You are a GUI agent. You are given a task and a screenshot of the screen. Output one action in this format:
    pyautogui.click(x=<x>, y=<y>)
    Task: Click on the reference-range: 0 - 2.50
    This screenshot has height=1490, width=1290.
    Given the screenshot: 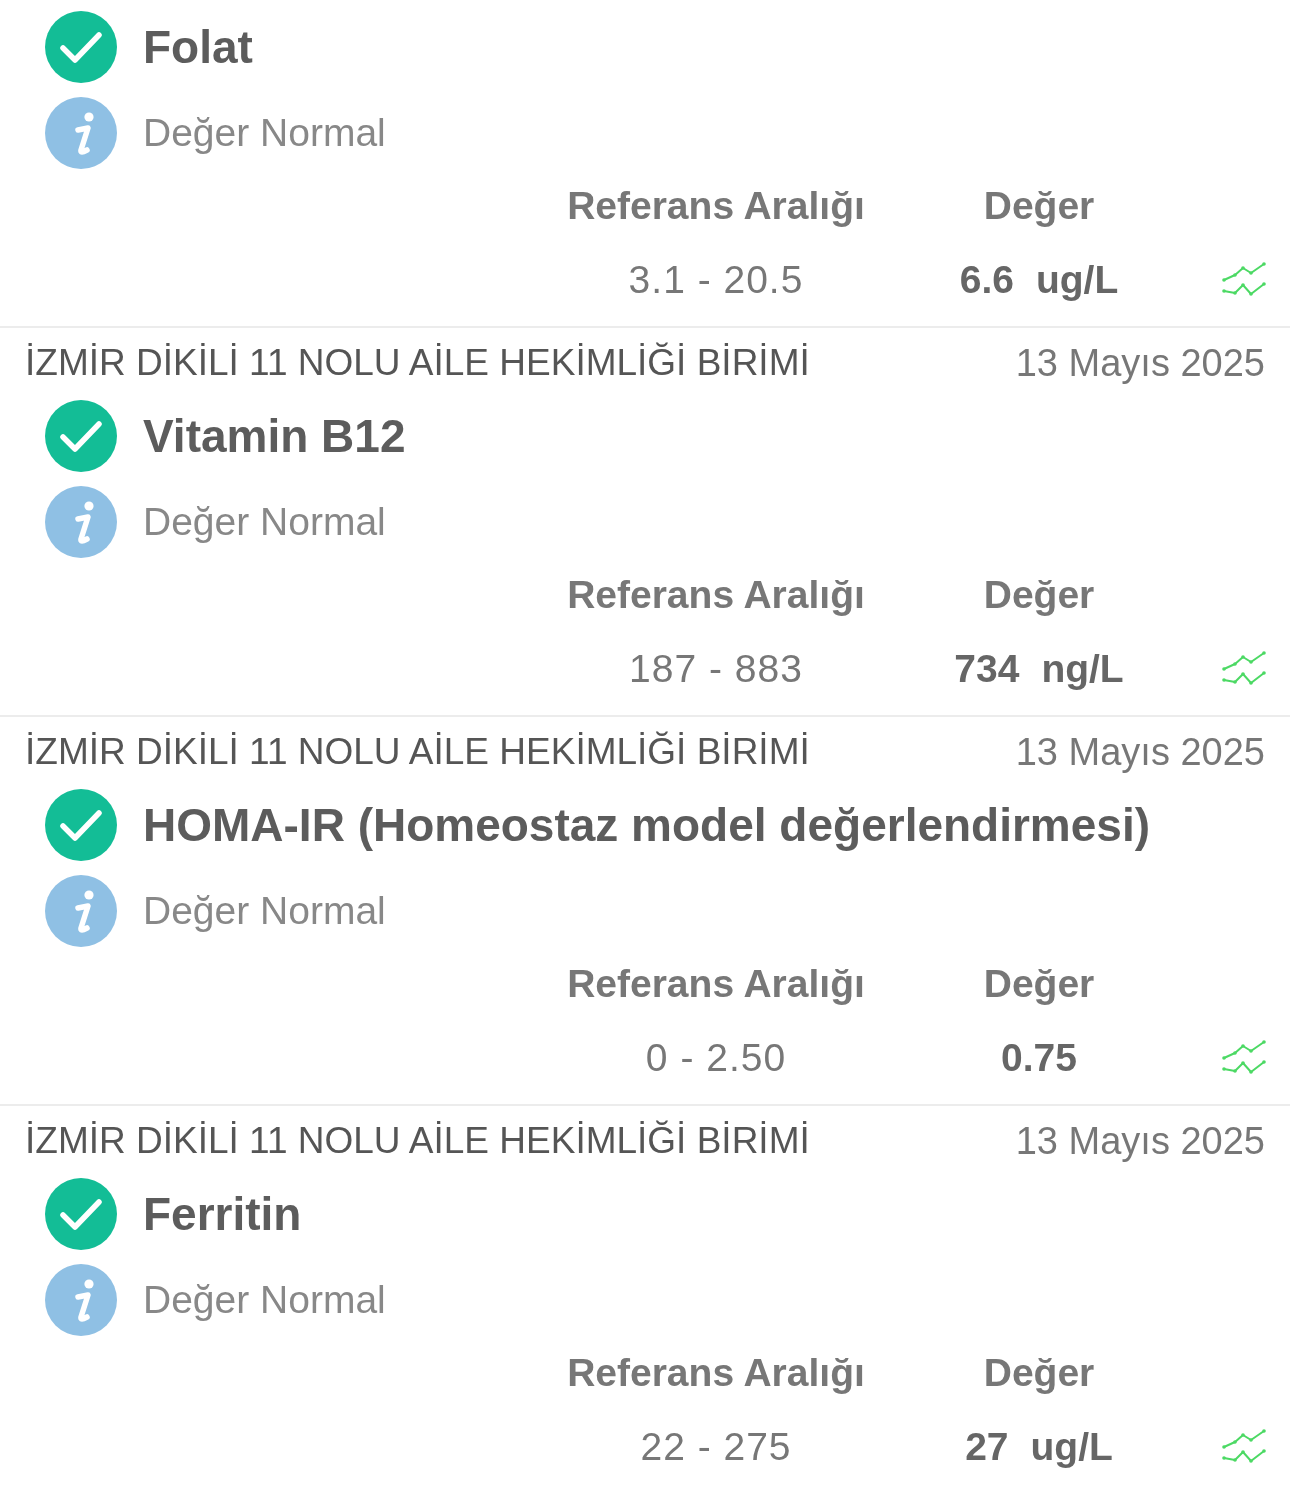 What is the action you would take?
    pyautogui.click(x=716, y=1058)
    